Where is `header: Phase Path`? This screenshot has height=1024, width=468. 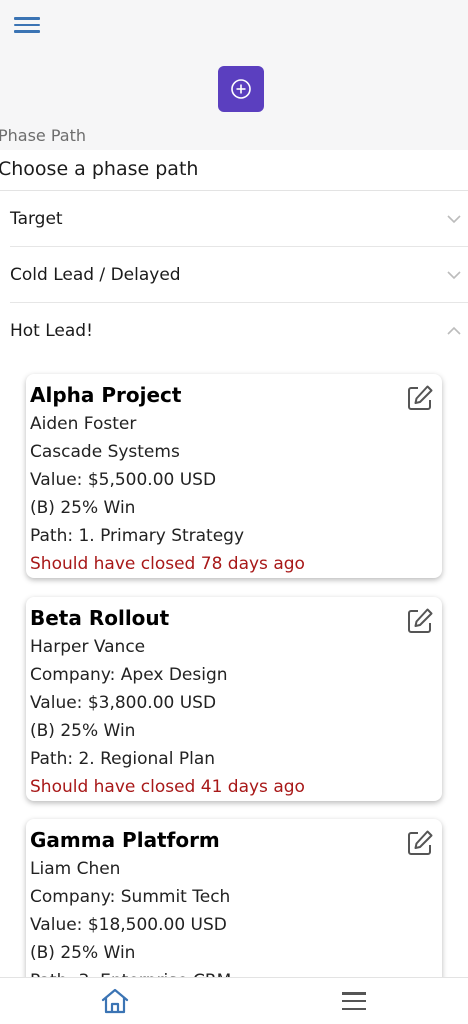 header: Phase Path is located at coordinates (234, 75).